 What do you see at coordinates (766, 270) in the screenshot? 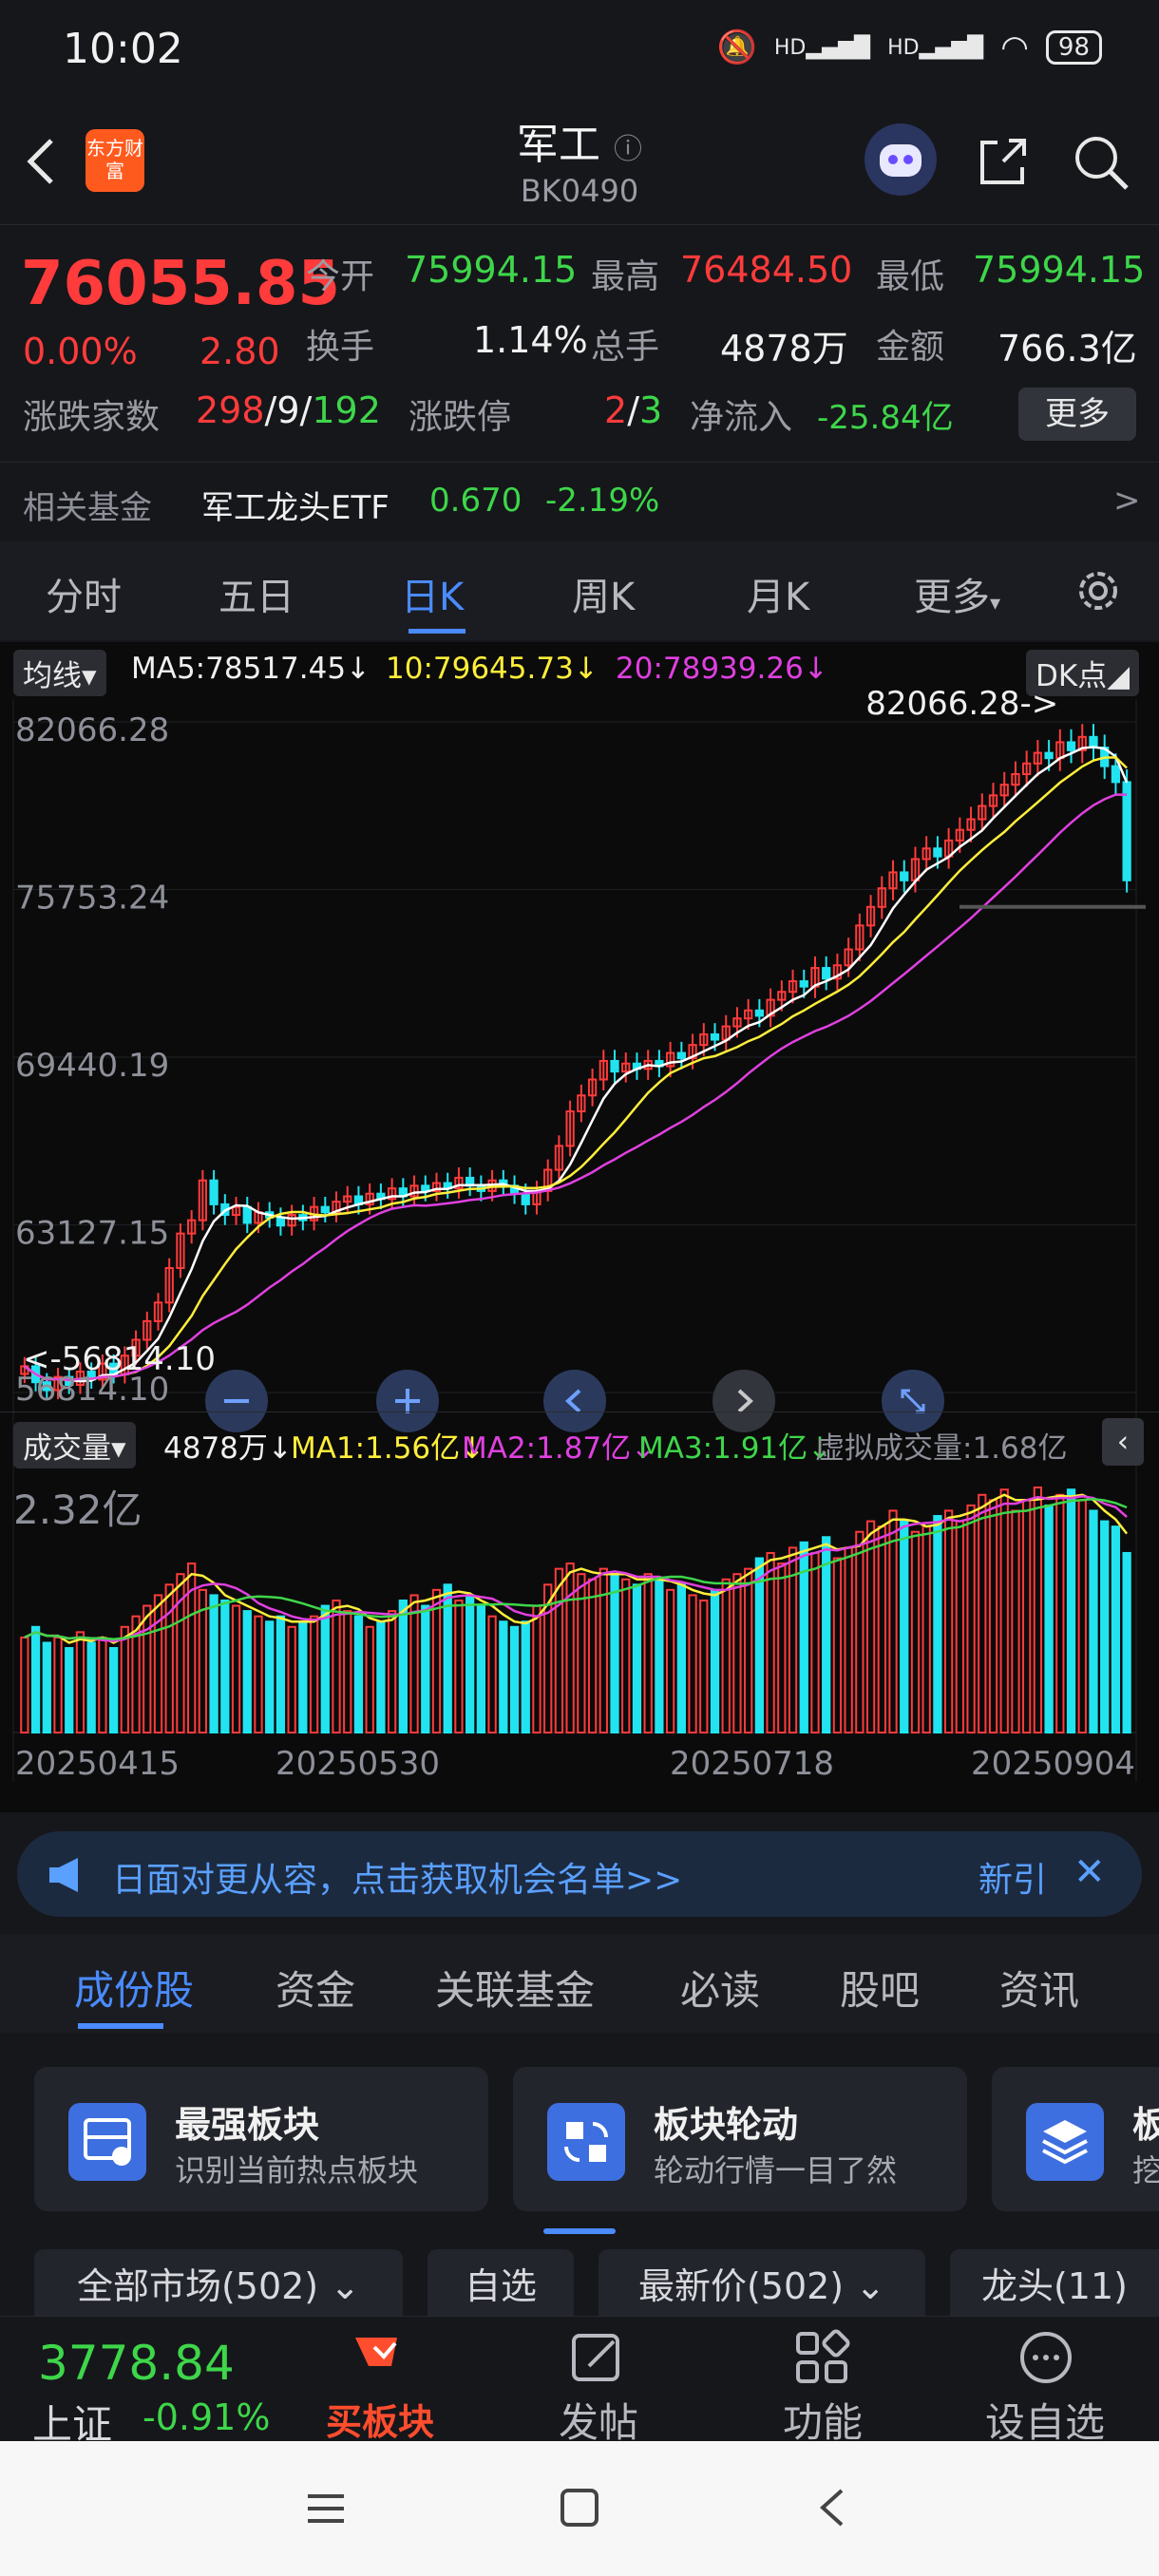
I see `high-value: 76484.50` at bounding box center [766, 270].